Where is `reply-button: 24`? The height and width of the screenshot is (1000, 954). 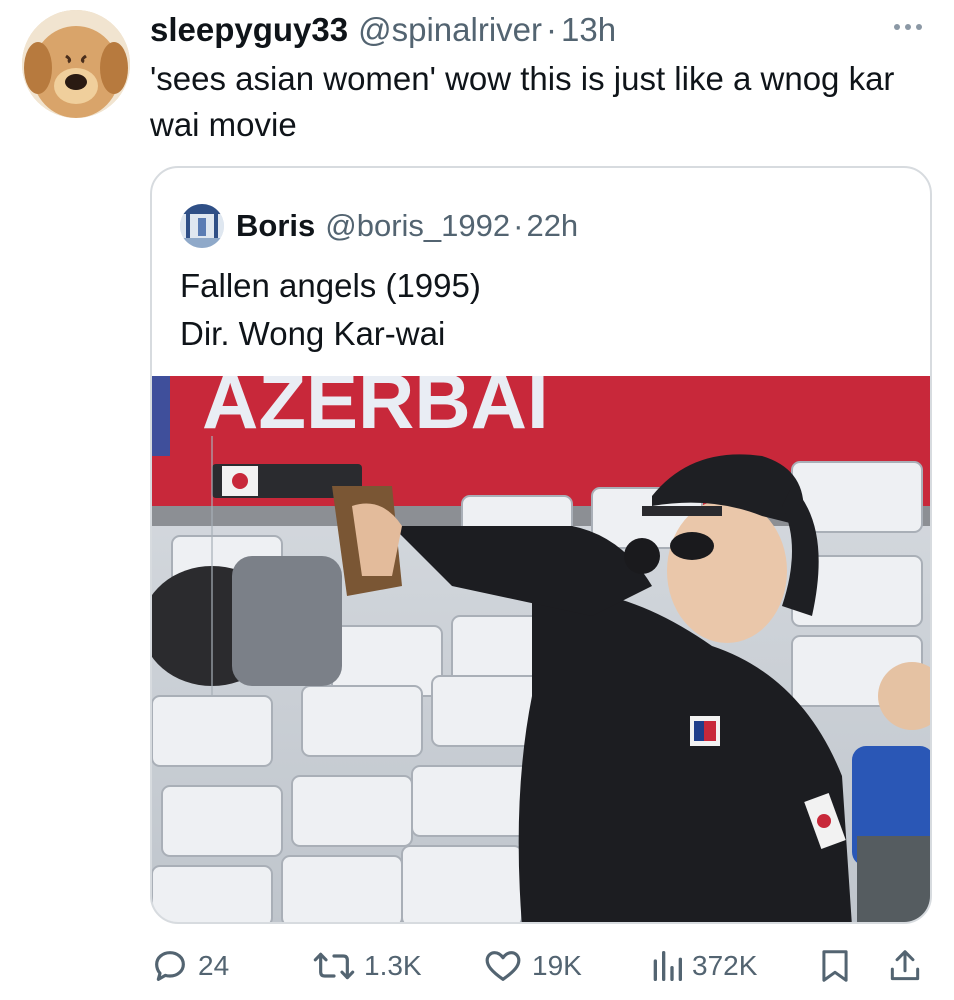 reply-button: 24 is located at coordinates (189, 966).